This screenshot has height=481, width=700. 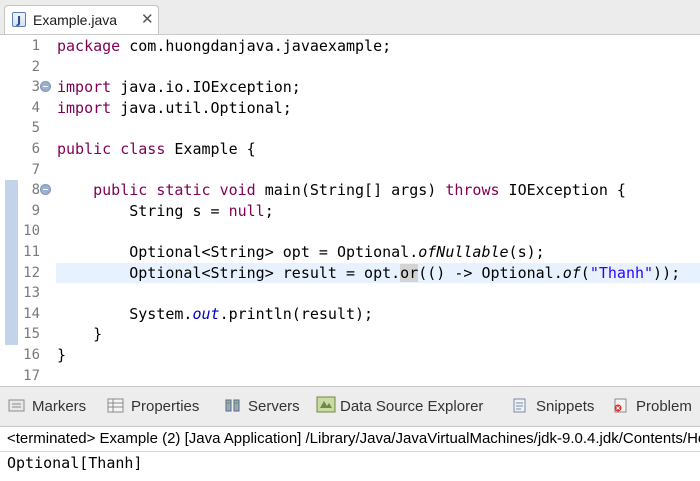 What do you see at coordinates (35, 107) in the screenshot?
I see `line-number: 4` at bounding box center [35, 107].